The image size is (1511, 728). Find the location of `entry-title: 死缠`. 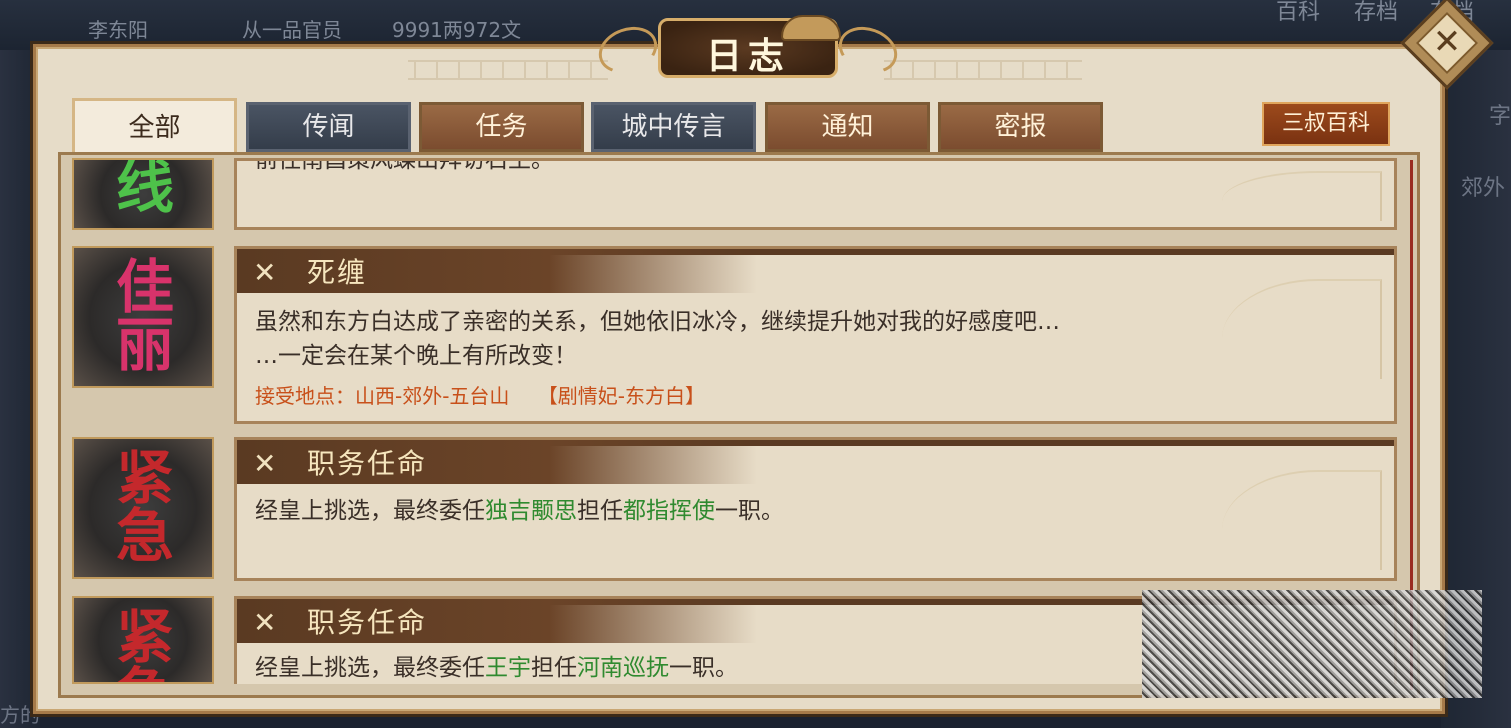

entry-title: 死缠 is located at coordinates (337, 272).